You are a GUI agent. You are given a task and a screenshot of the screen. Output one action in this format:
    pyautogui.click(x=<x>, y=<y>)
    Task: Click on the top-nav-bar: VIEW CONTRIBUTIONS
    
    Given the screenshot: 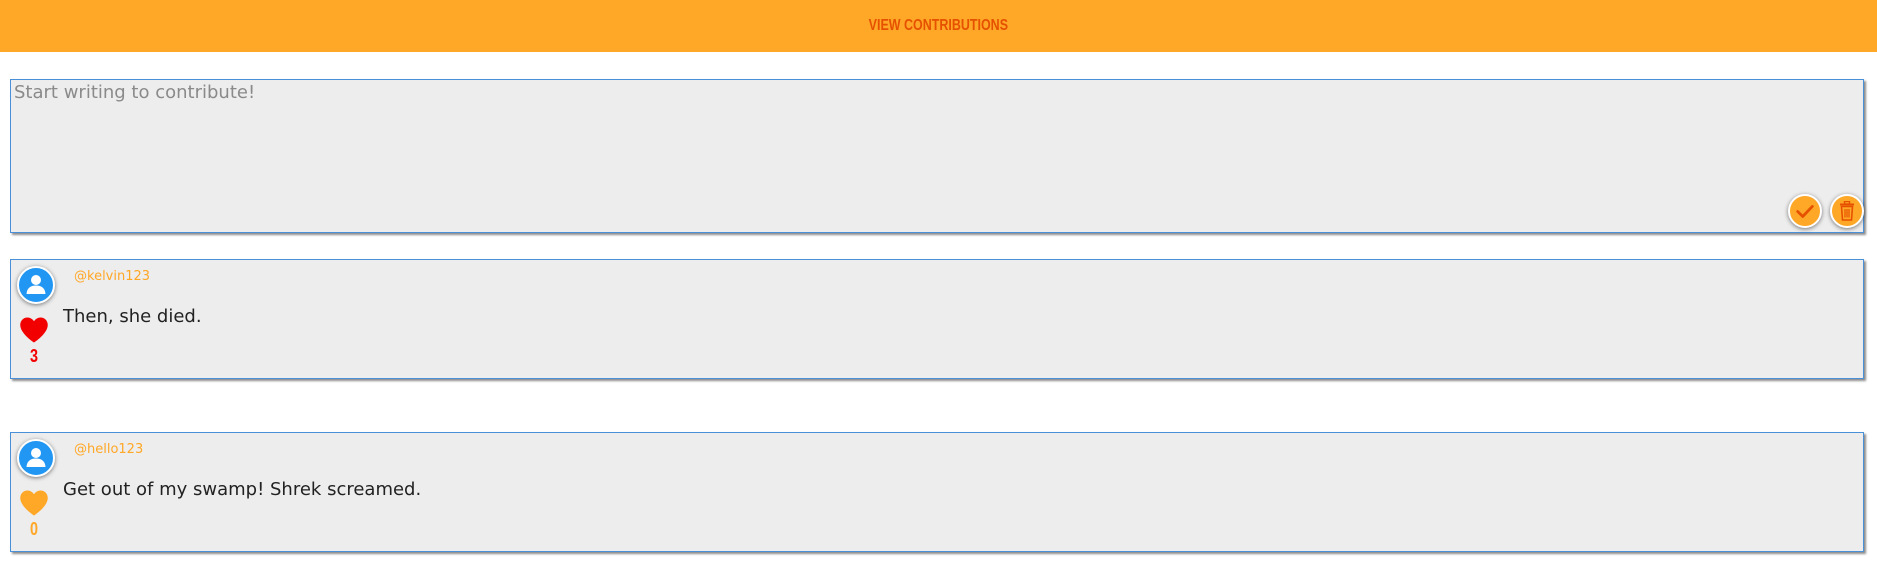 What is the action you would take?
    pyautogui.click(x=938, y=26)
    